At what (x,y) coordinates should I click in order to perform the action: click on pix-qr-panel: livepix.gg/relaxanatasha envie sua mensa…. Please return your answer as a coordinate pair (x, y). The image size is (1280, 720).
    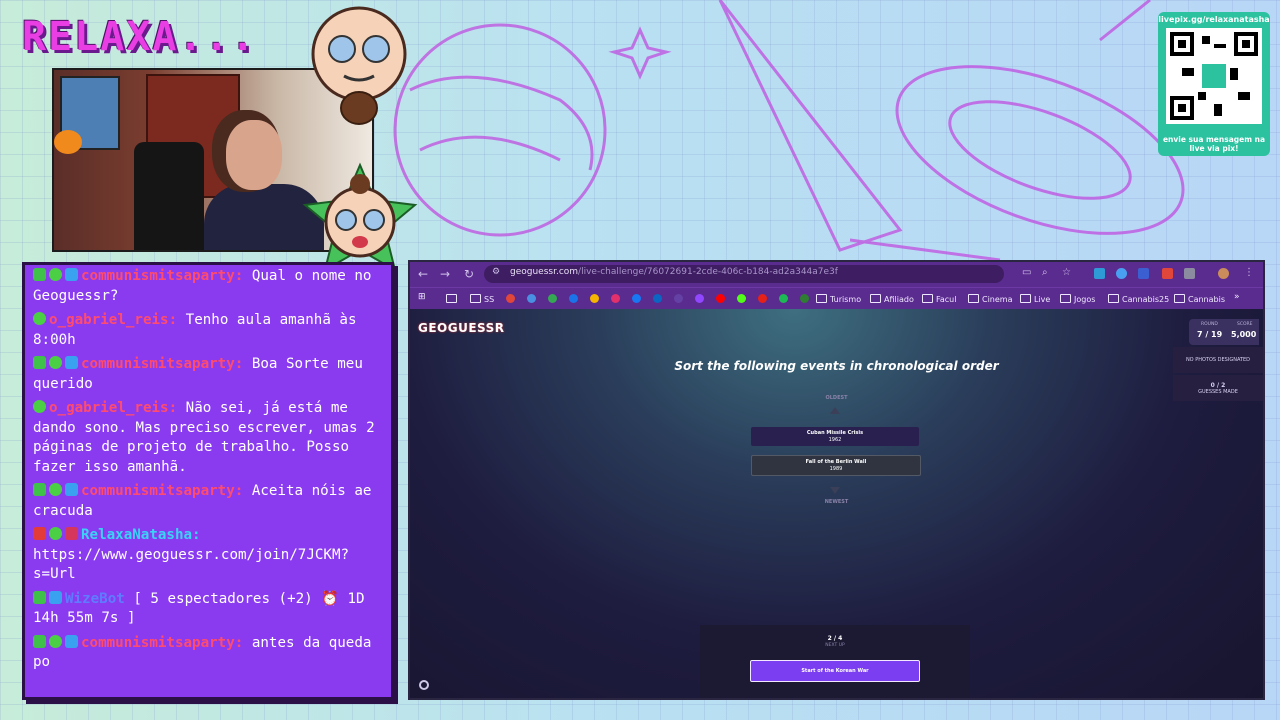
    Looking at the image, I should click on (1214, 84).